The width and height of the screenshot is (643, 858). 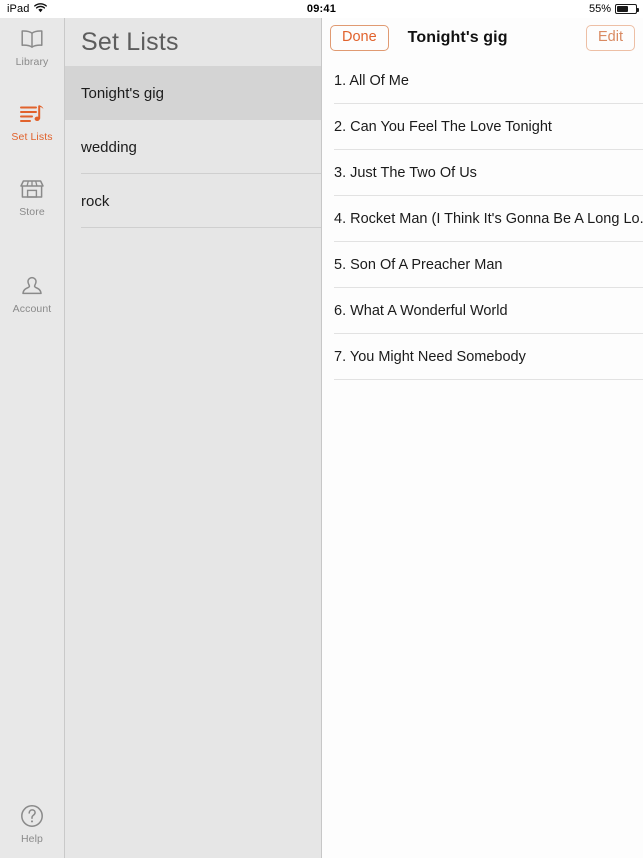 What do you see at coordinates (482, 81) in the screenshot?
I see `song-row: 1. All Of Me` at bounding box center [482, 81].